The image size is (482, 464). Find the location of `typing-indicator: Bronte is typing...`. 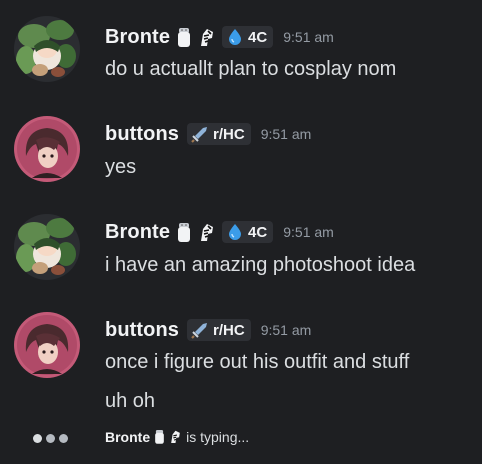

typing-indicator: Bronte is typing... is located at coordinates (241, 439).